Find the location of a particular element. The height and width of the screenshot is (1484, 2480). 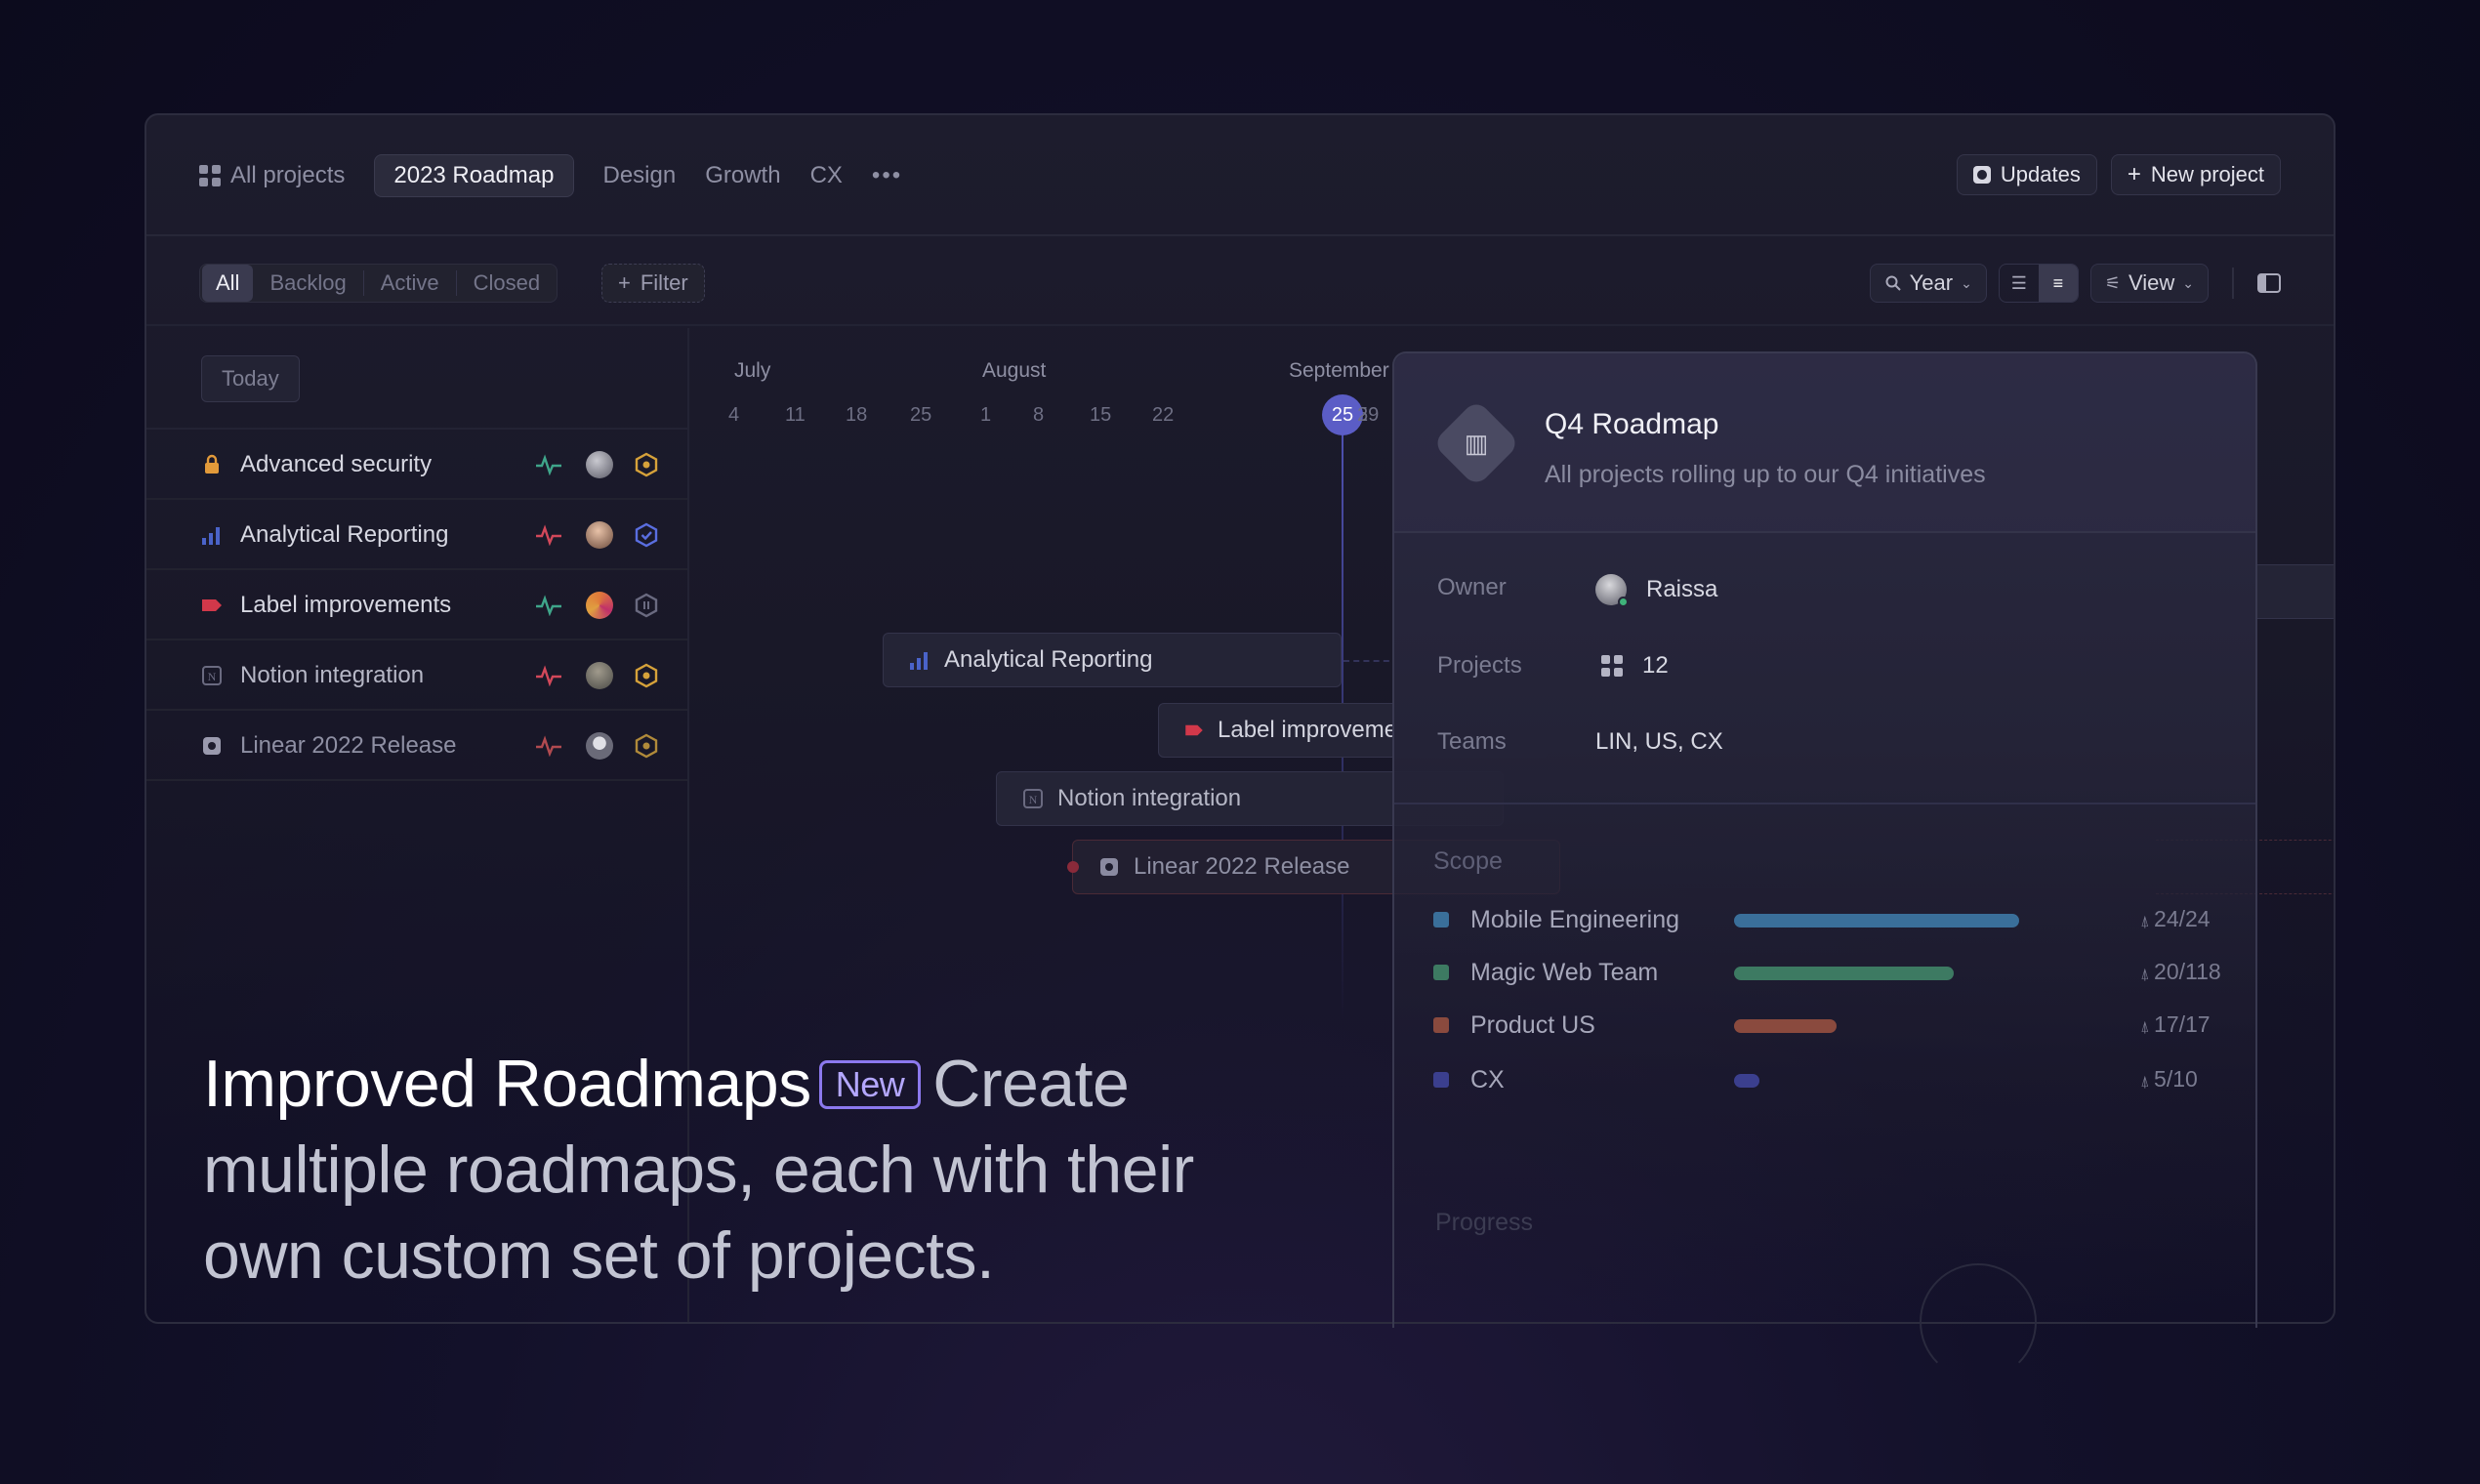

bar-label: Linear 2022 Release is located at coordinates (1242, 867).